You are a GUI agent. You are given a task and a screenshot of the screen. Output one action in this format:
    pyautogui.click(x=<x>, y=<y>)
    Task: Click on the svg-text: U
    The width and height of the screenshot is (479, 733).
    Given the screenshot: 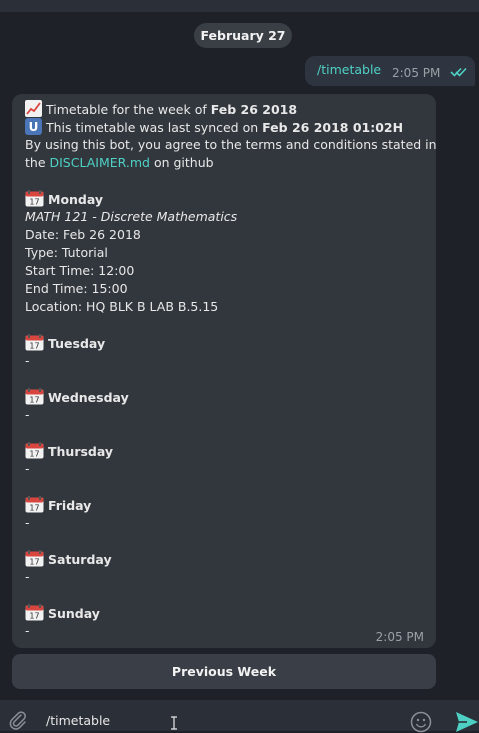 What is the action you would take?
    pyautogui.click(x=34, y=127)
    